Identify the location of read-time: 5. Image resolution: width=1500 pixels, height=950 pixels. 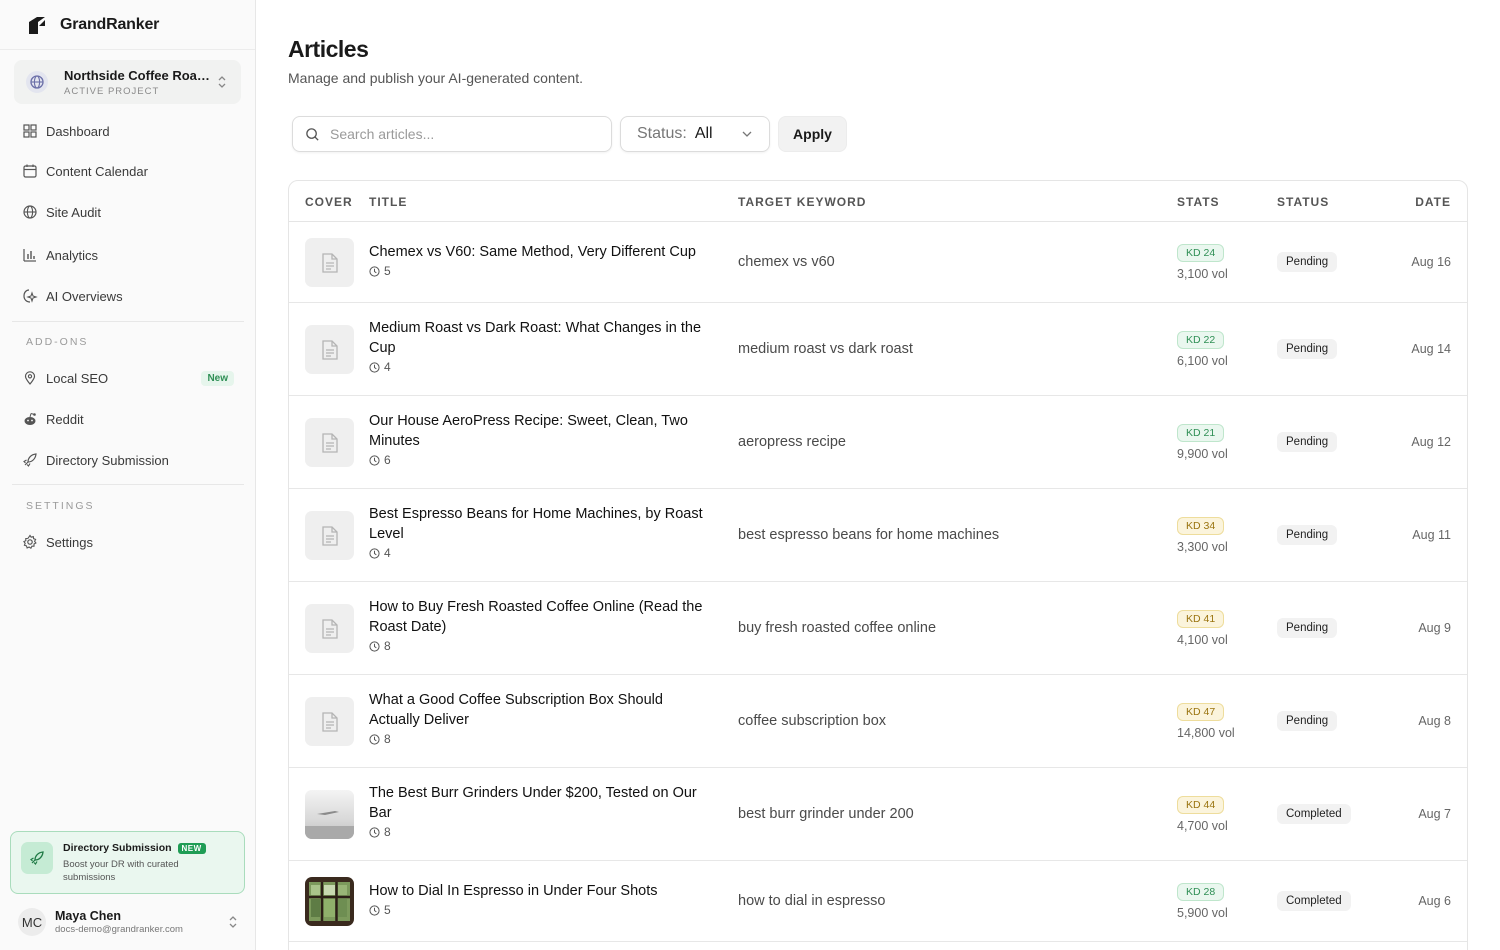
(387, 271).